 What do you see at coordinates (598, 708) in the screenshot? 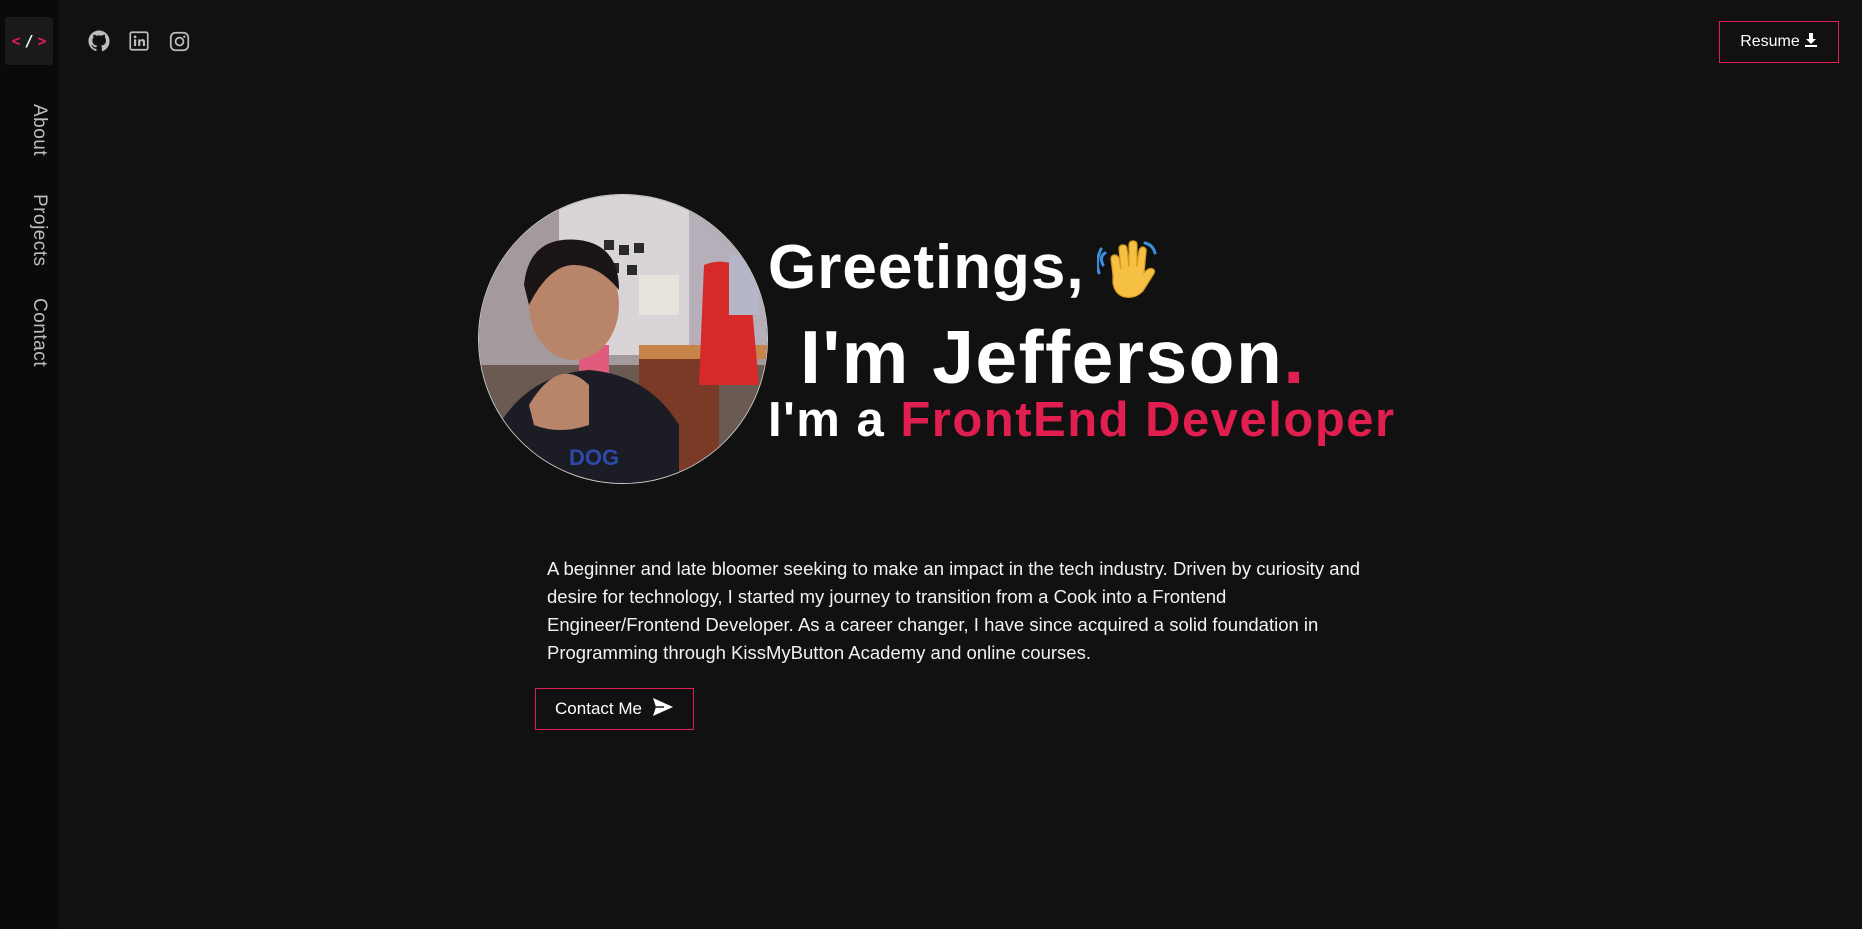
I see `contact-label: Contact Me` at bounding box center [598, 708].